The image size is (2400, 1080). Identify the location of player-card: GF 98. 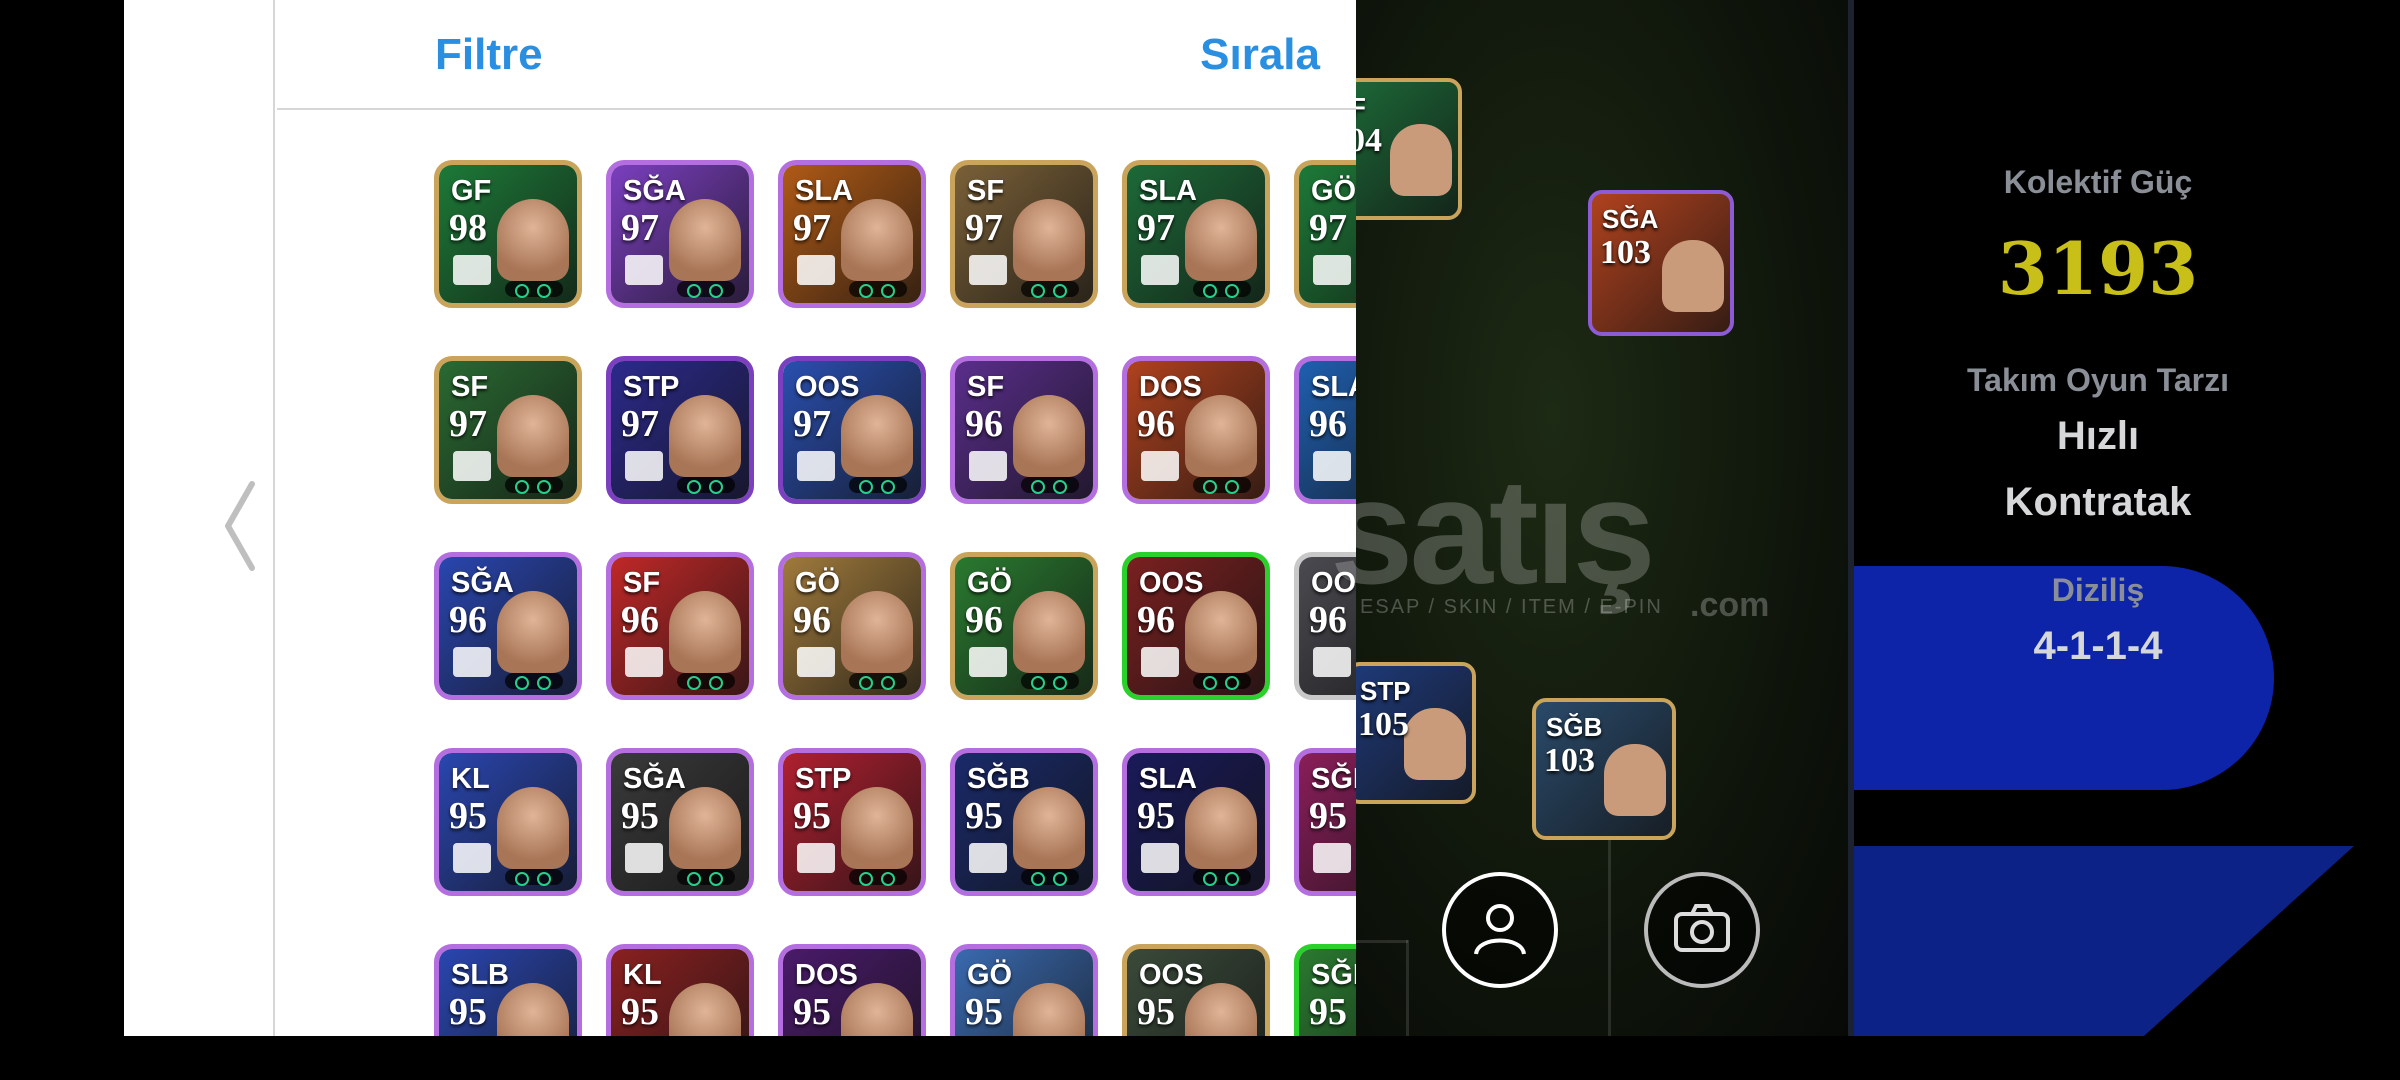
(508, 234).